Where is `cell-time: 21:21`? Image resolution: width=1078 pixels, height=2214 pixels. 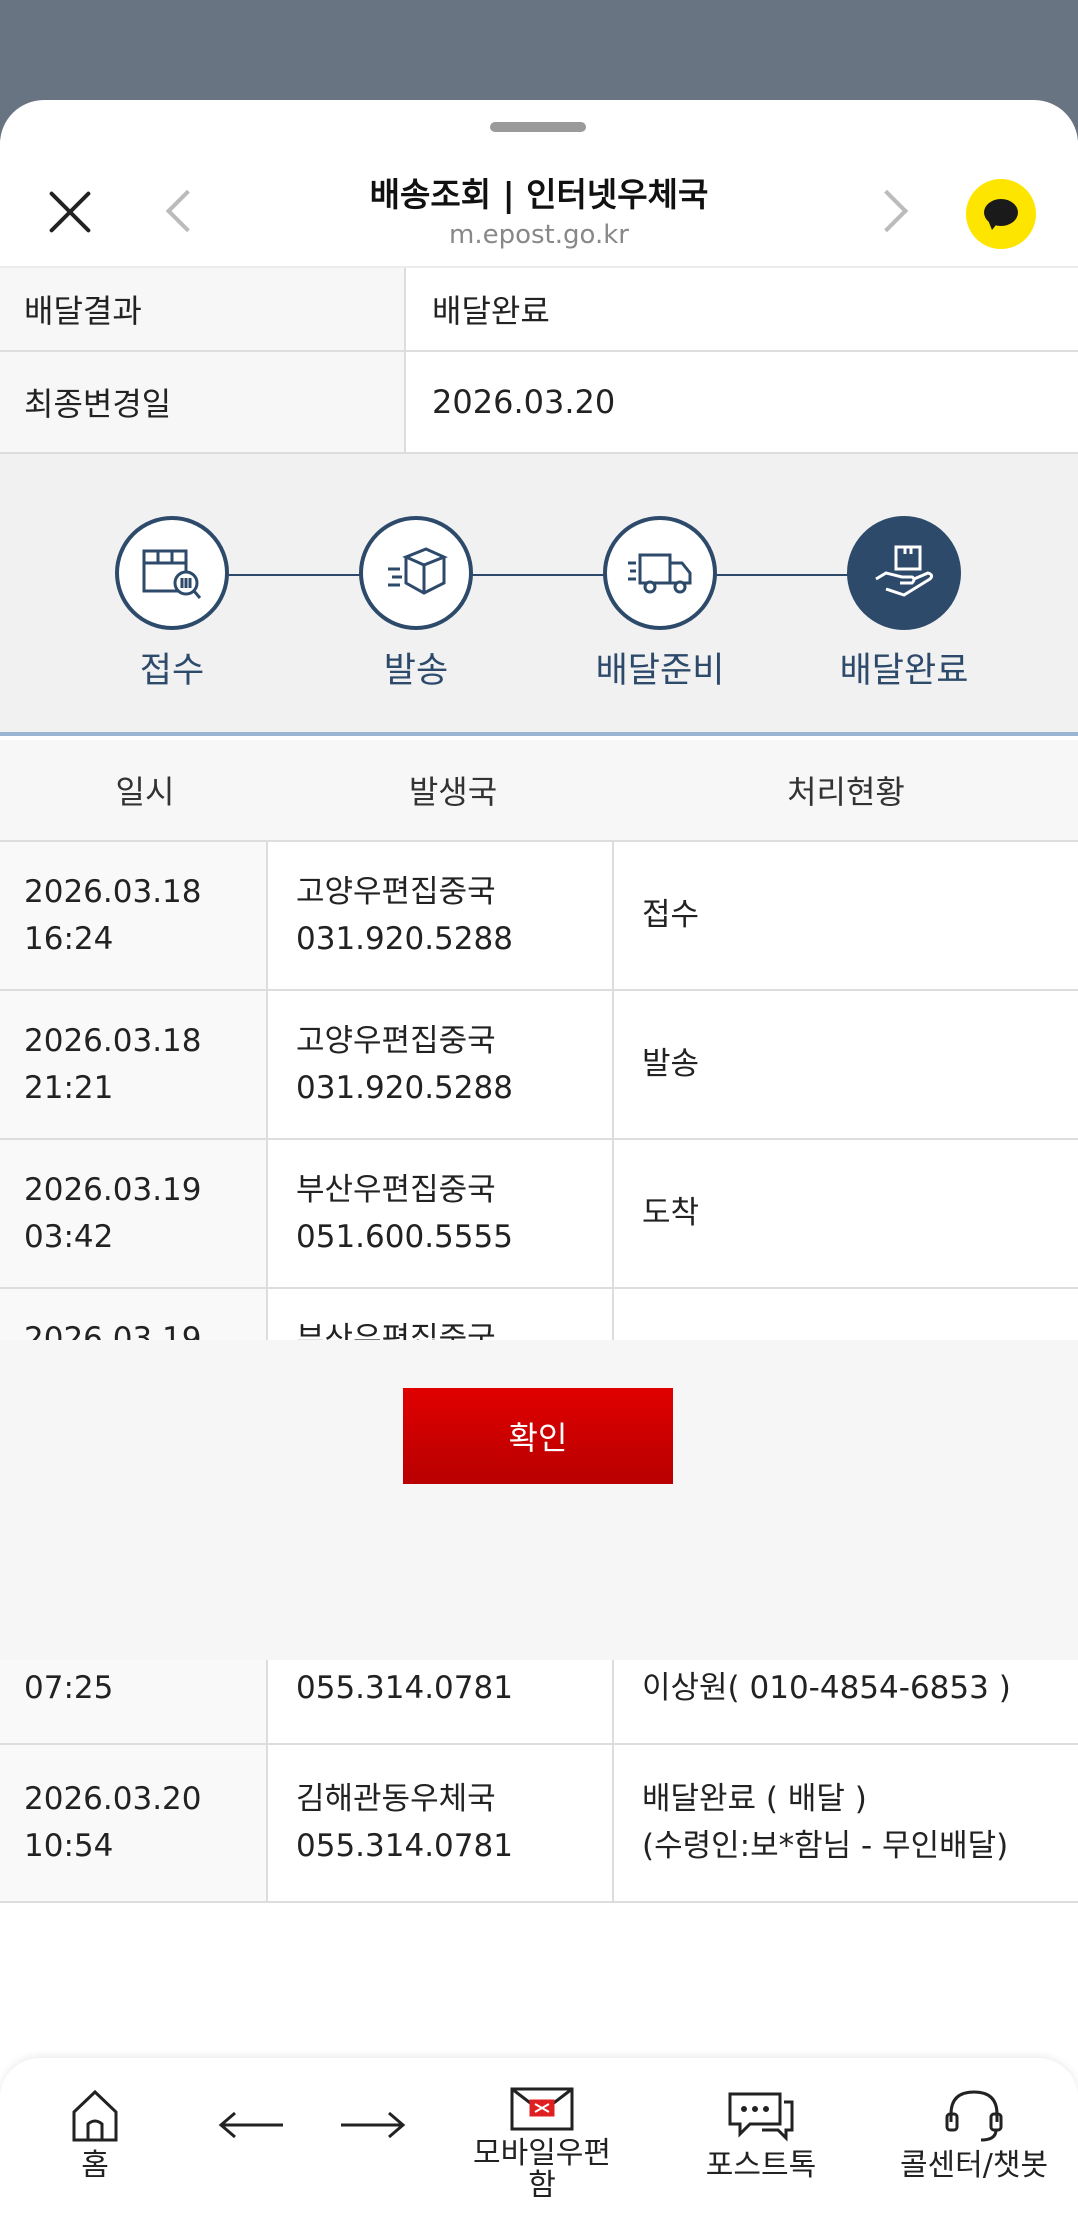 cell-time: 21:21 is located at coordinates (69, 1087).